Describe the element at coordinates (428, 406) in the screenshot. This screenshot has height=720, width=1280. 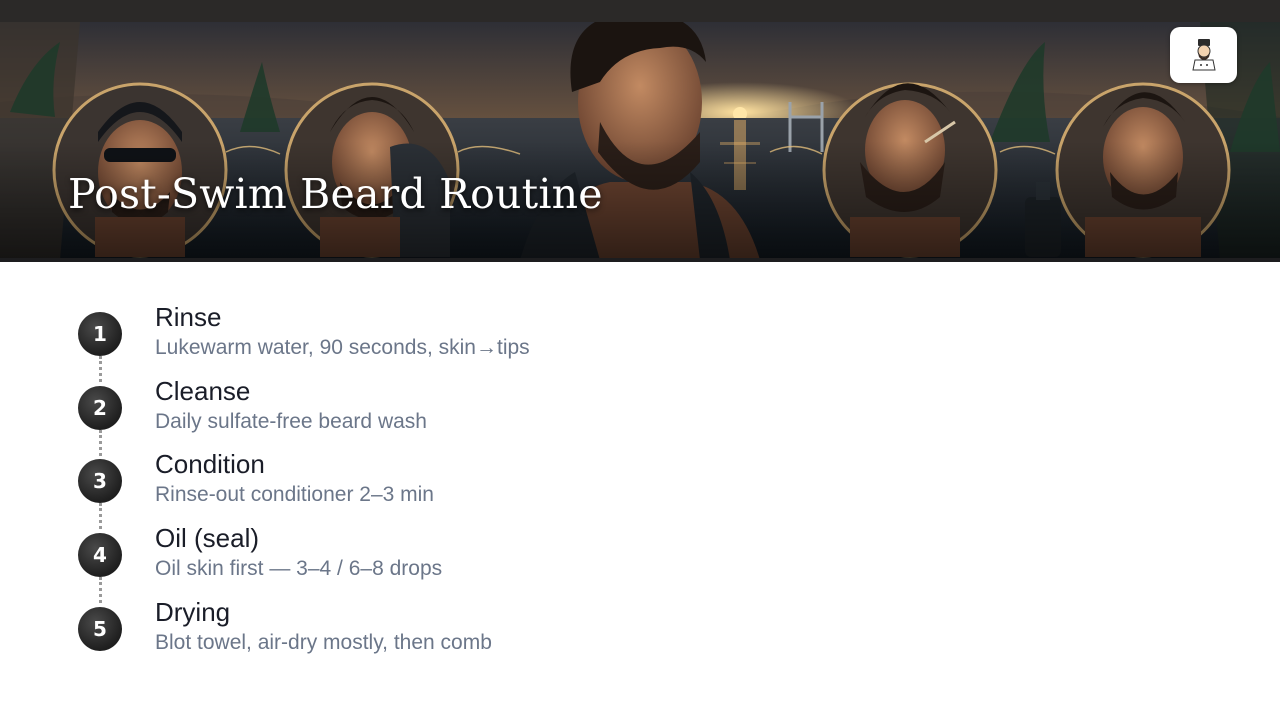
I see `step-cleanse: 2 Cleanse Daily sulfate-free beard wash` at that location.